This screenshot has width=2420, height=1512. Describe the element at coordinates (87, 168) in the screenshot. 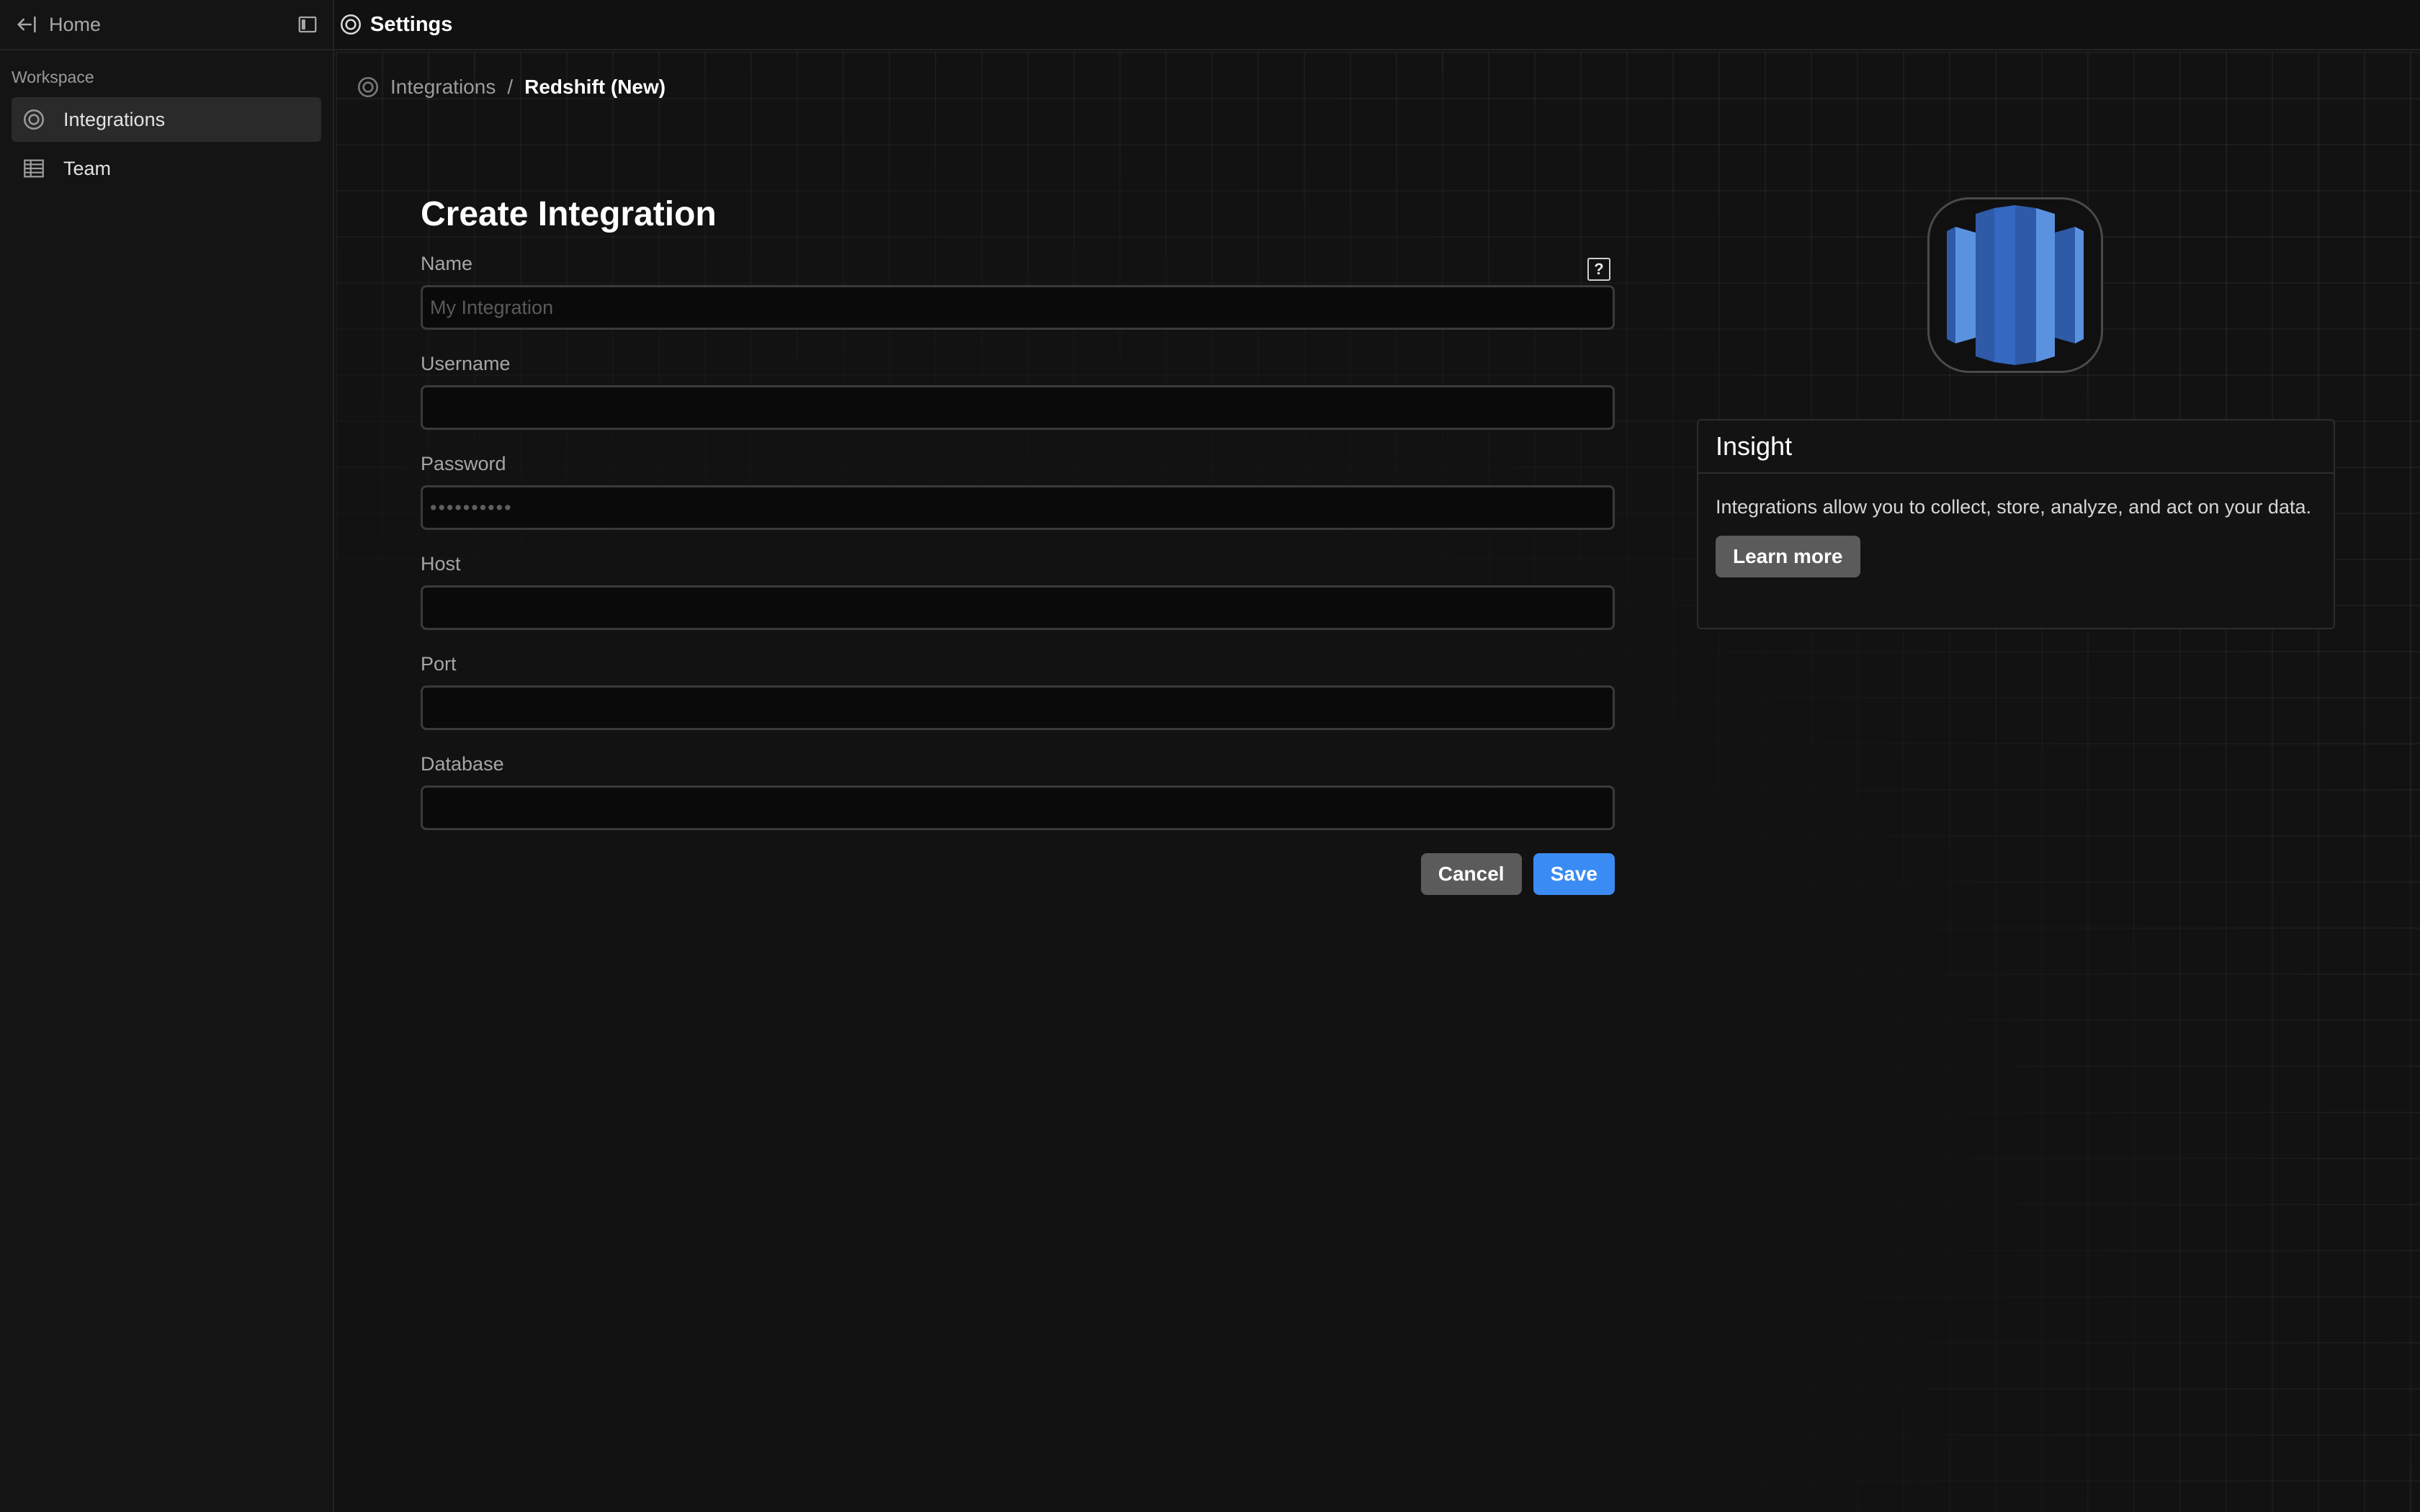

I see `sidebar-item-label: Team` at that location.